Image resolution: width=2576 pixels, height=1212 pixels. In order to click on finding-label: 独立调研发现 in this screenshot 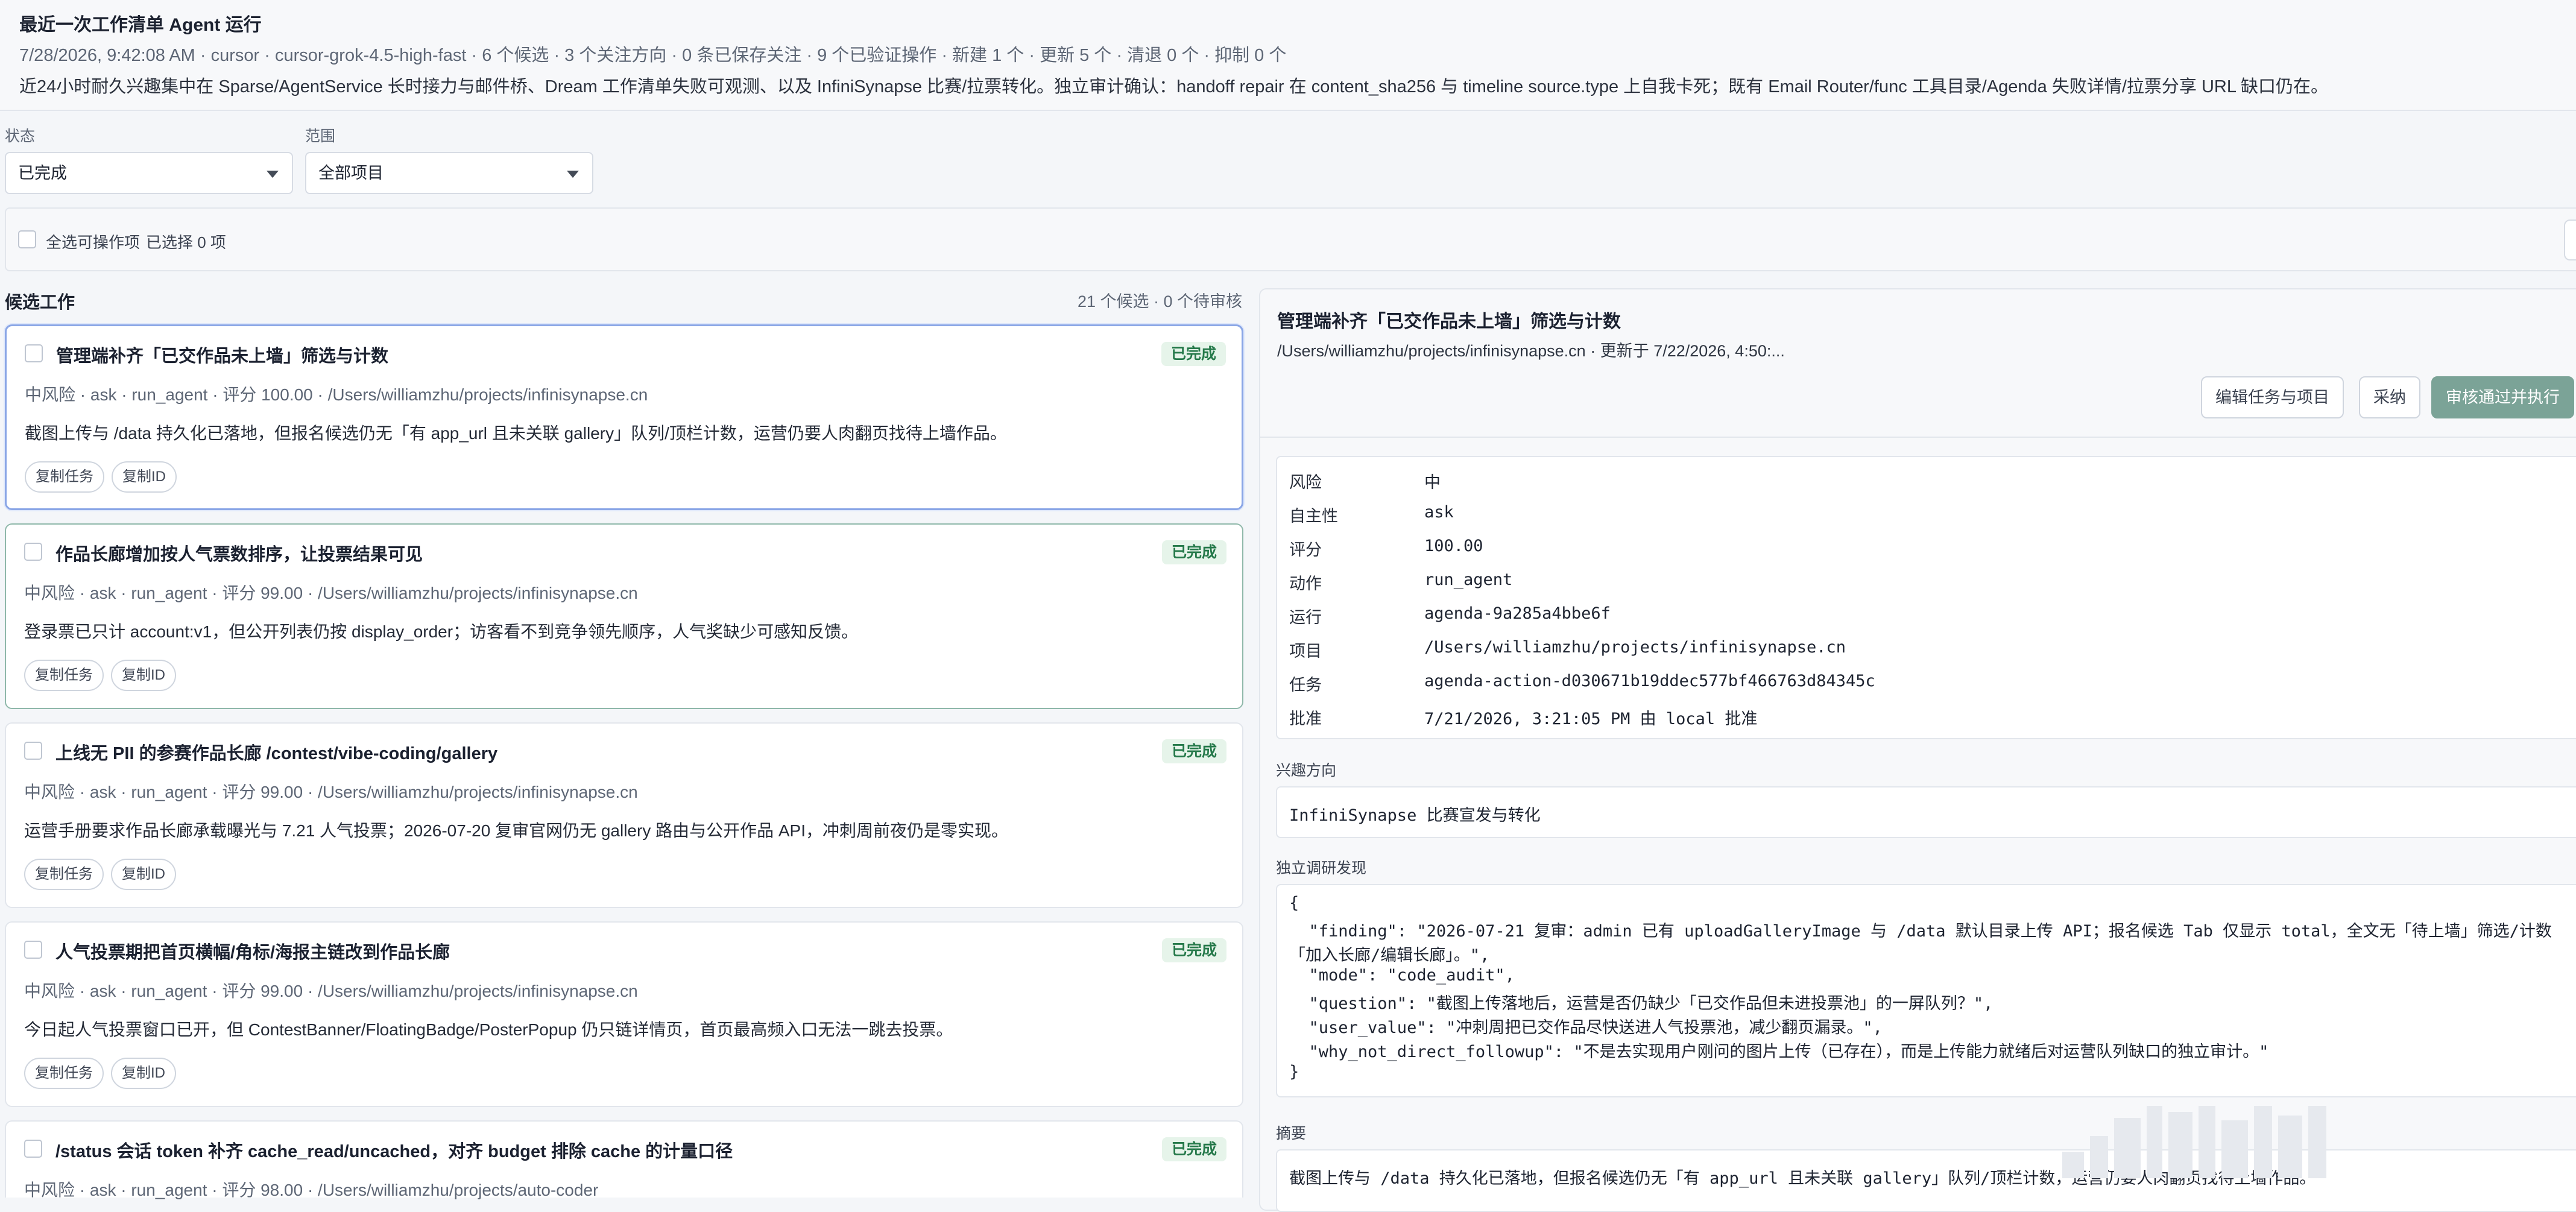, I will do `click(1321, 868)`.